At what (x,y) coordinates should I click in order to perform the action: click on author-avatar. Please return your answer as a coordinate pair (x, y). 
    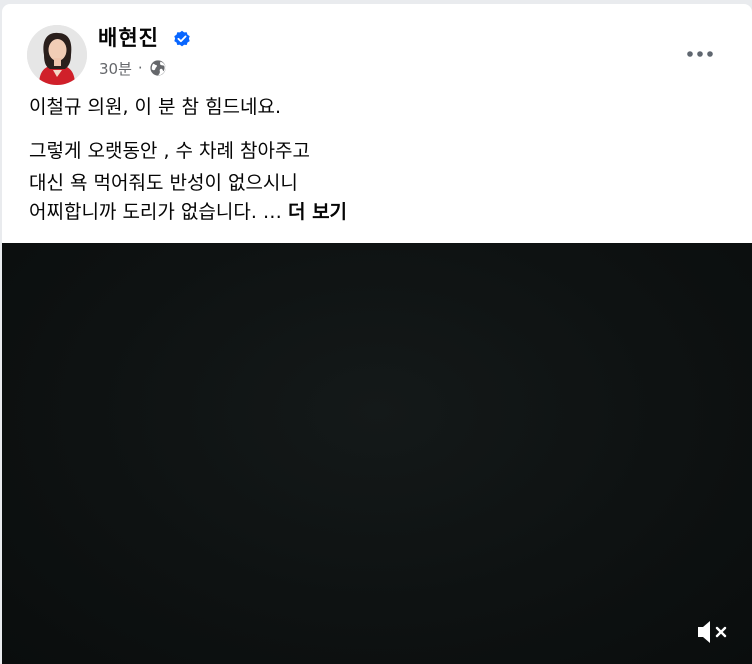
    Looking at the image, I should click on (57, 55).